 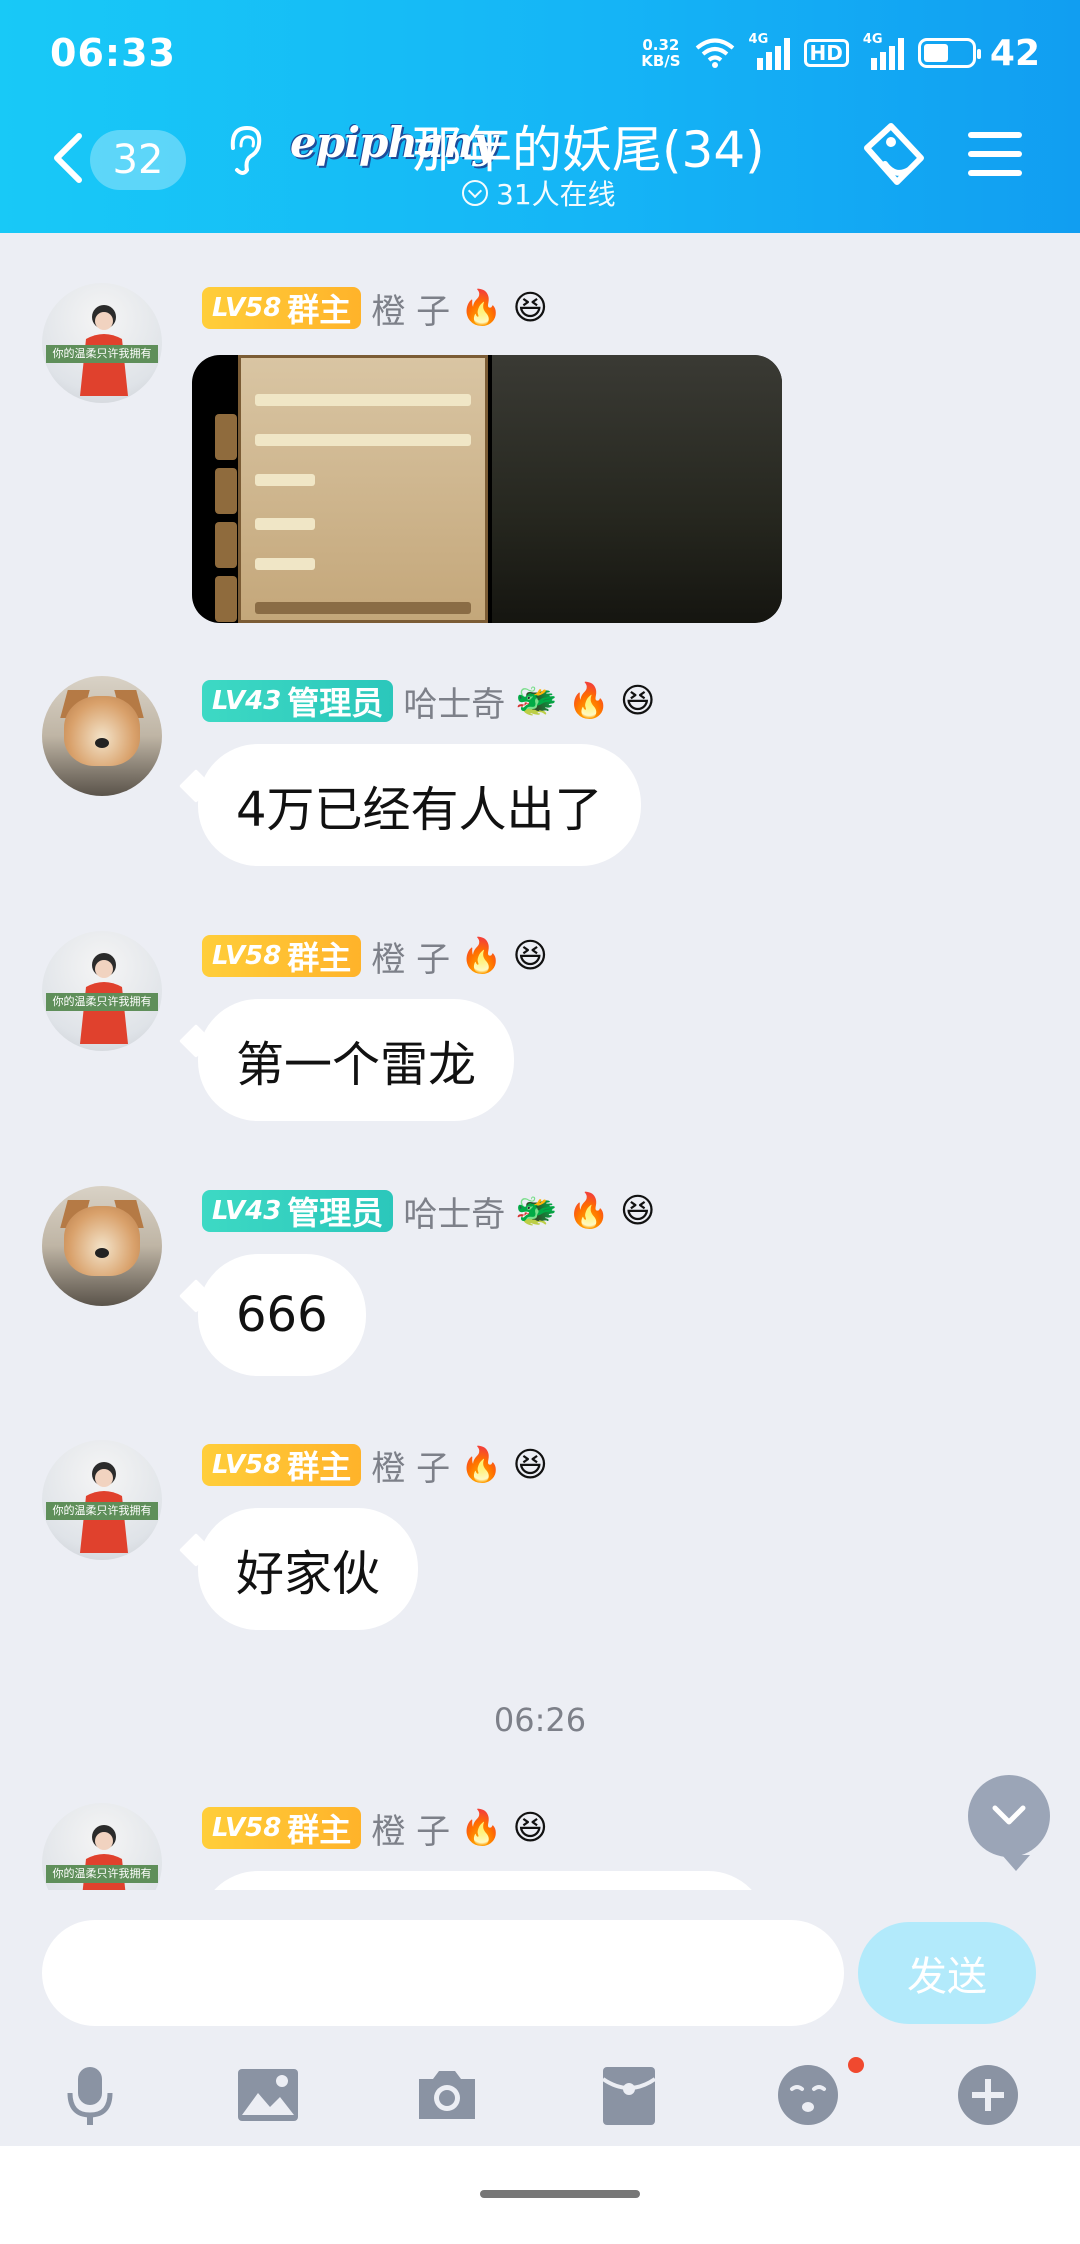 I want to click on message-bubble: 4万已经有人出了, so click(x=419, y=805).